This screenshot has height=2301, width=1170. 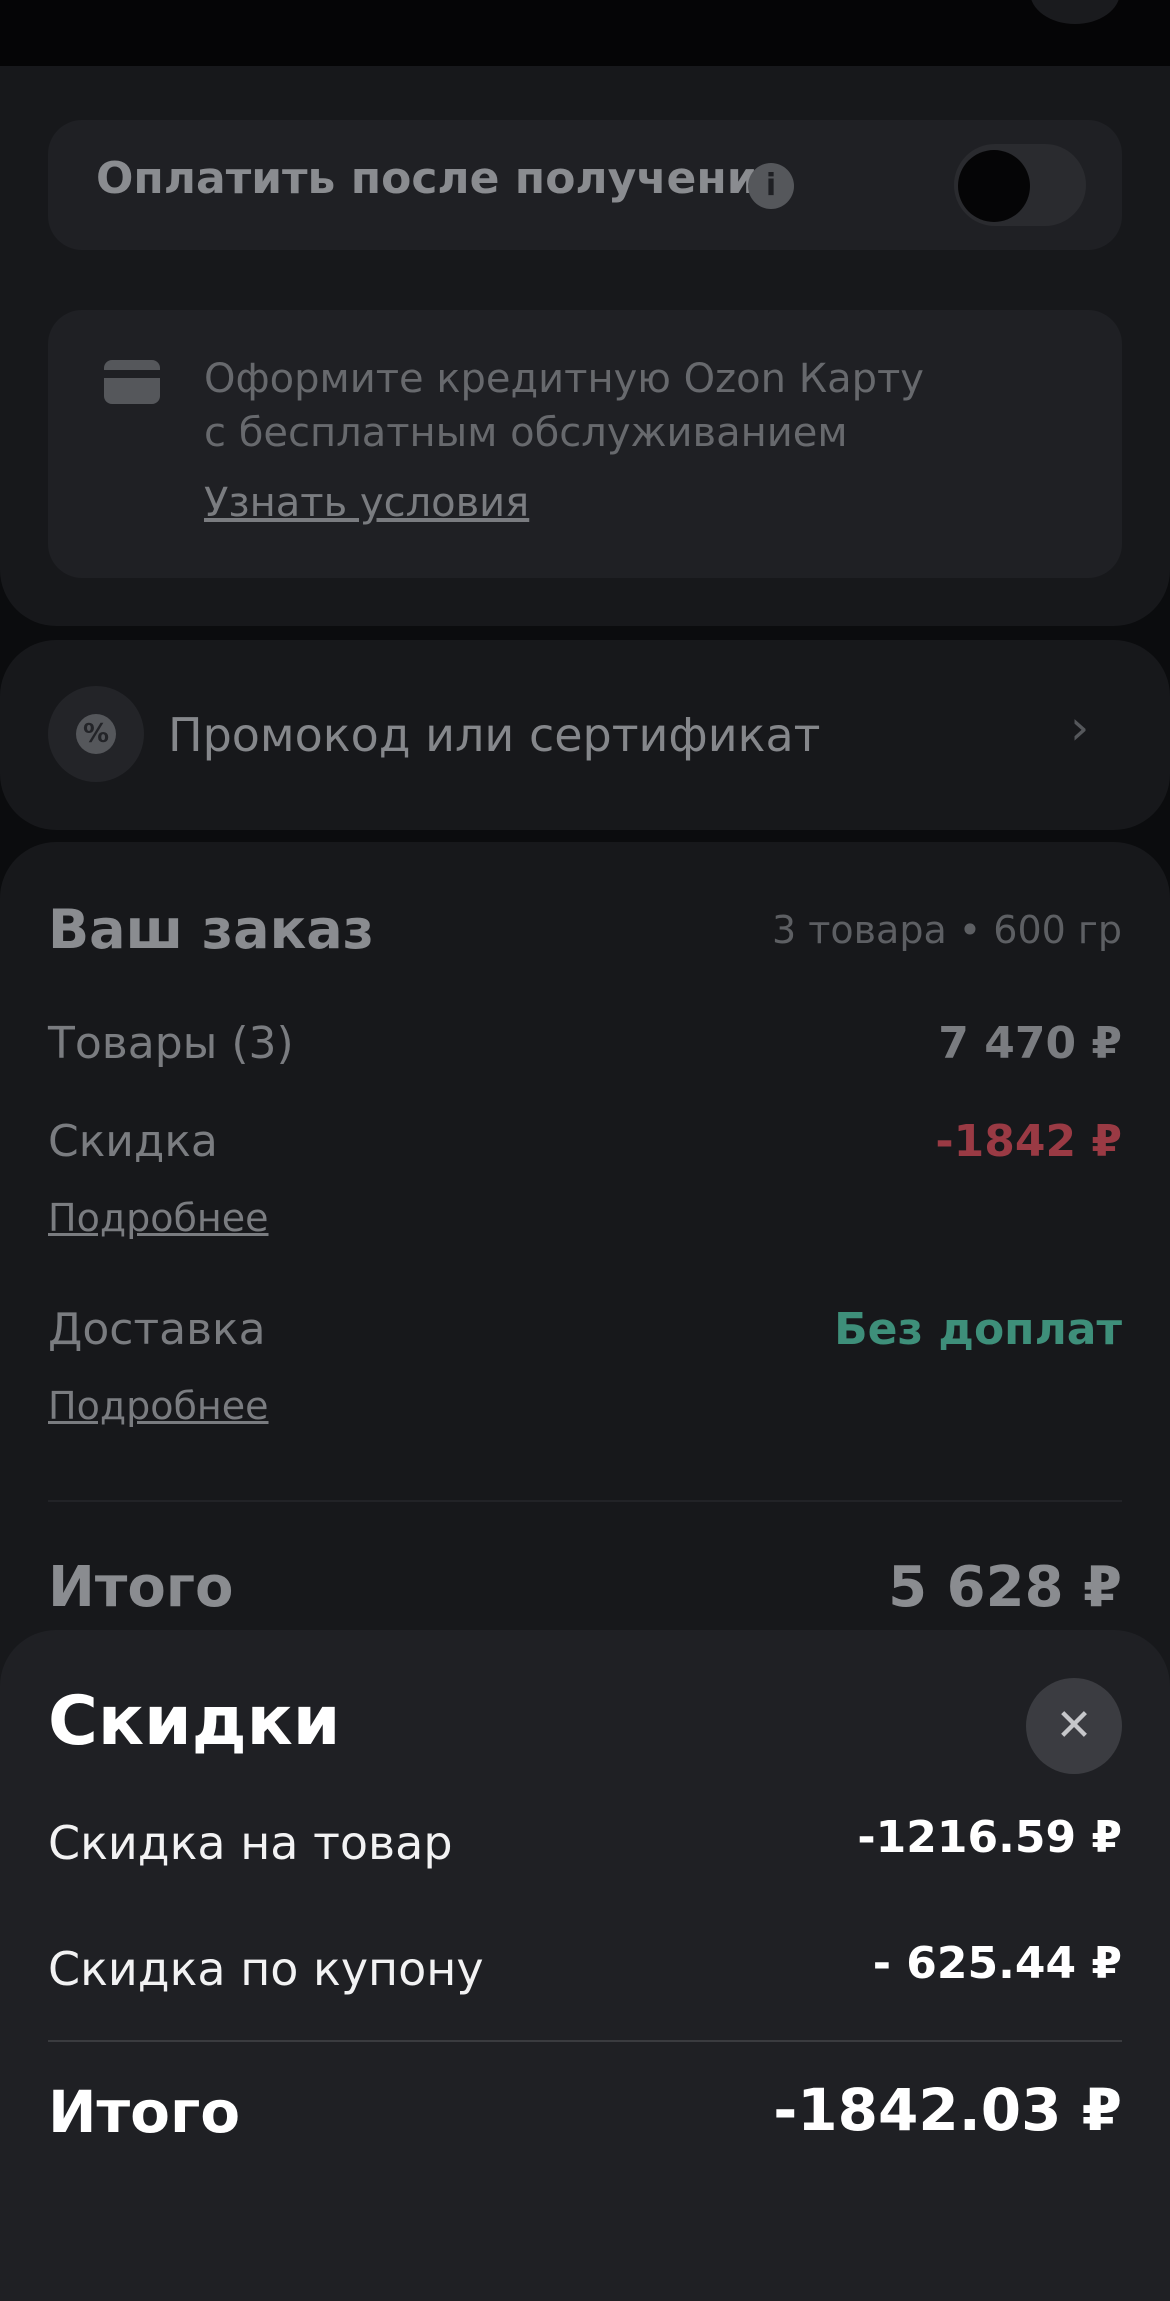 What do you see at coordinates (157, 1329) in the screenshot?
I see `delivery-label: Доставка` at bounding box center [157, 1329].